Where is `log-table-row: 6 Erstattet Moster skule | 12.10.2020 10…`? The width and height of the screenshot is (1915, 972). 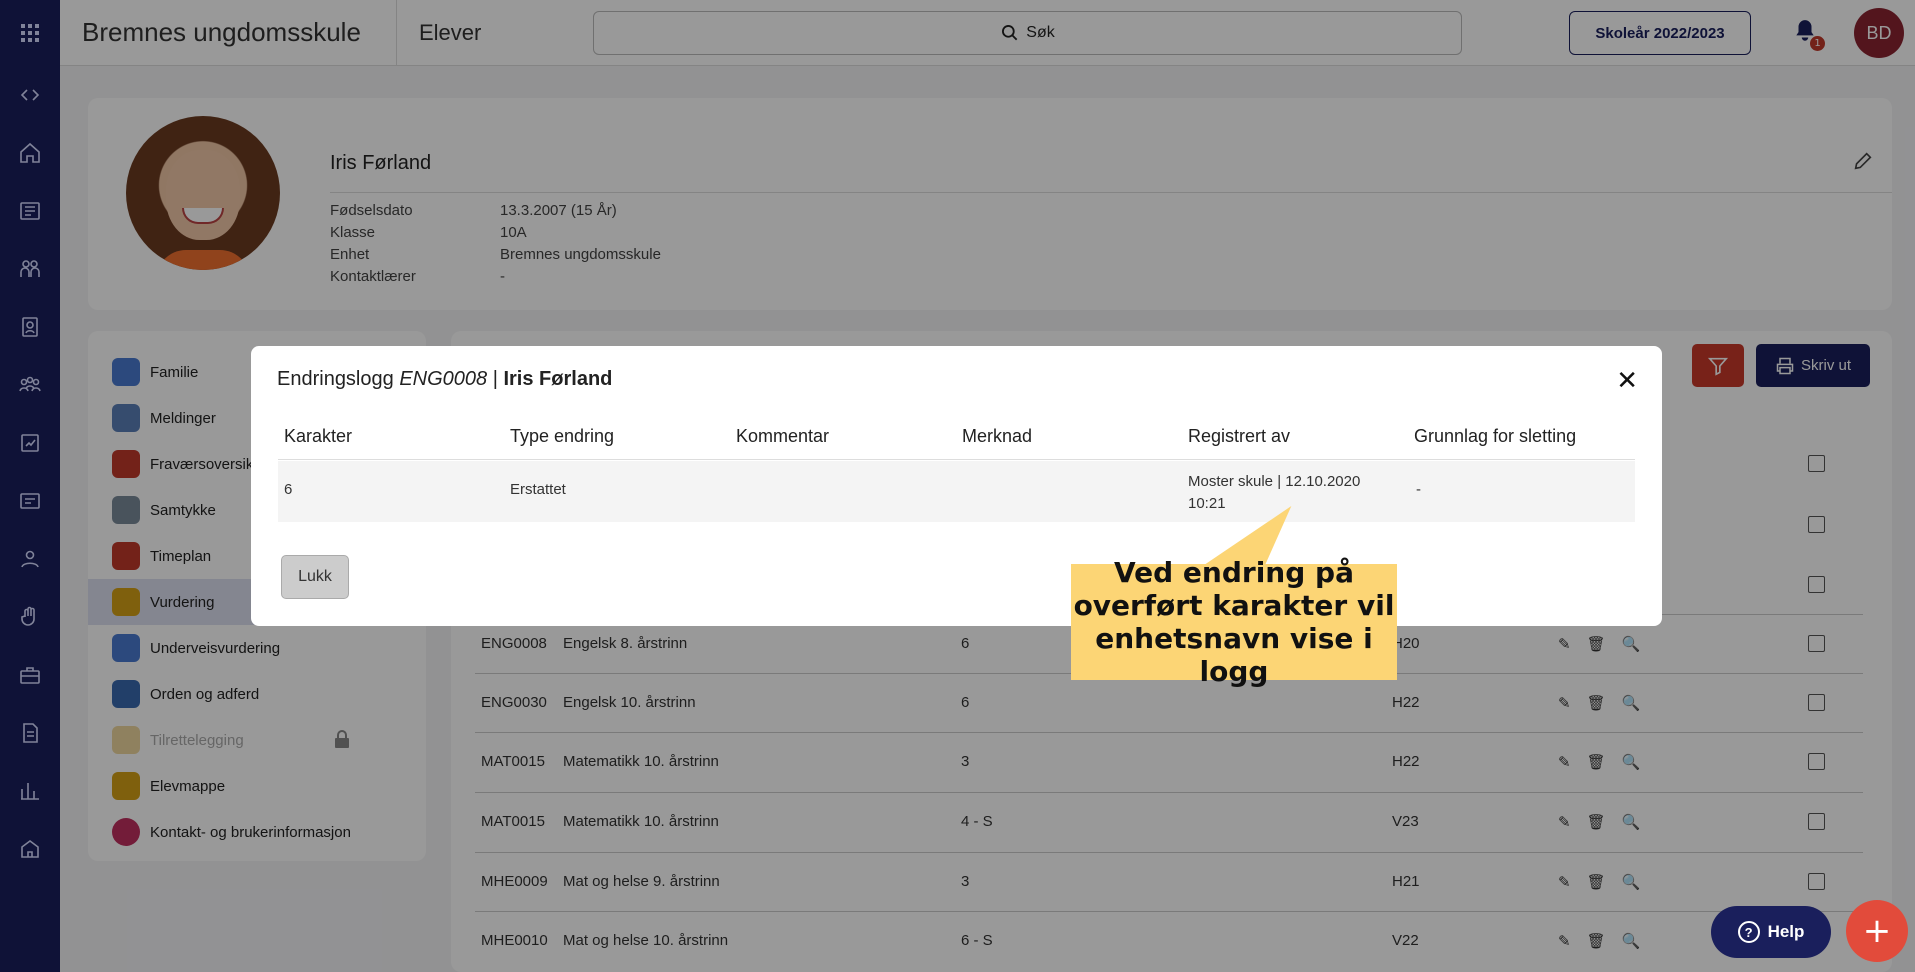 log-table-row: 6 Erstattet Moster skule | 12.10.2020 10… is located at coordinates (956, 491).